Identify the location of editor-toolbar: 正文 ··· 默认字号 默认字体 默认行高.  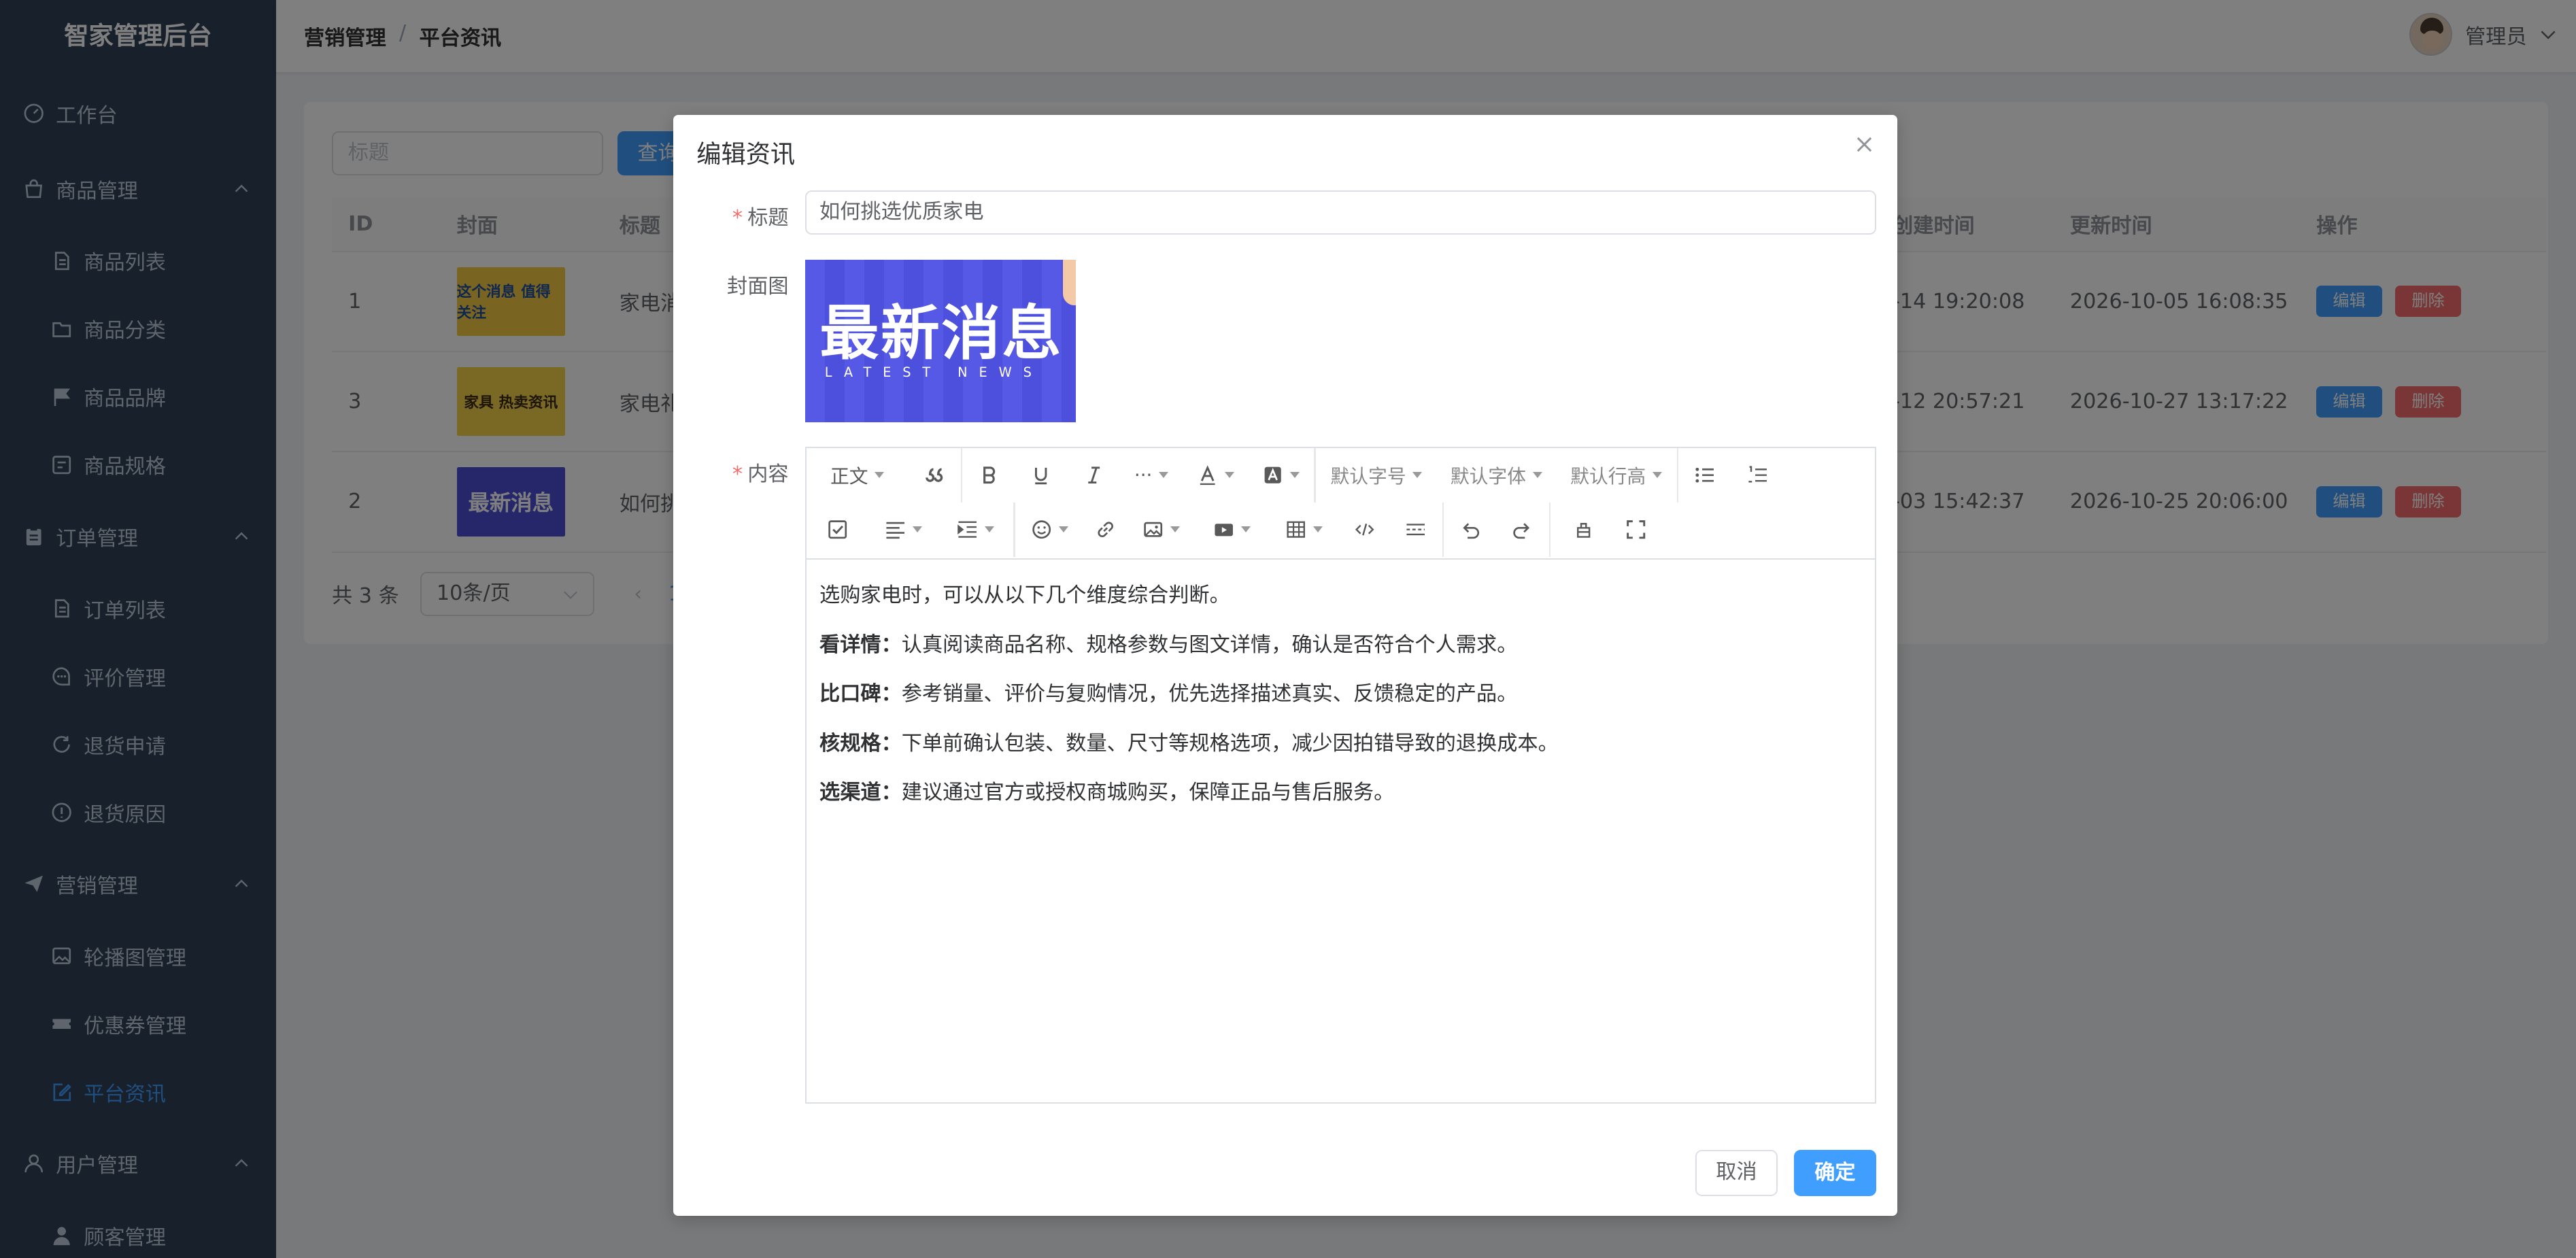
(1340, 504).